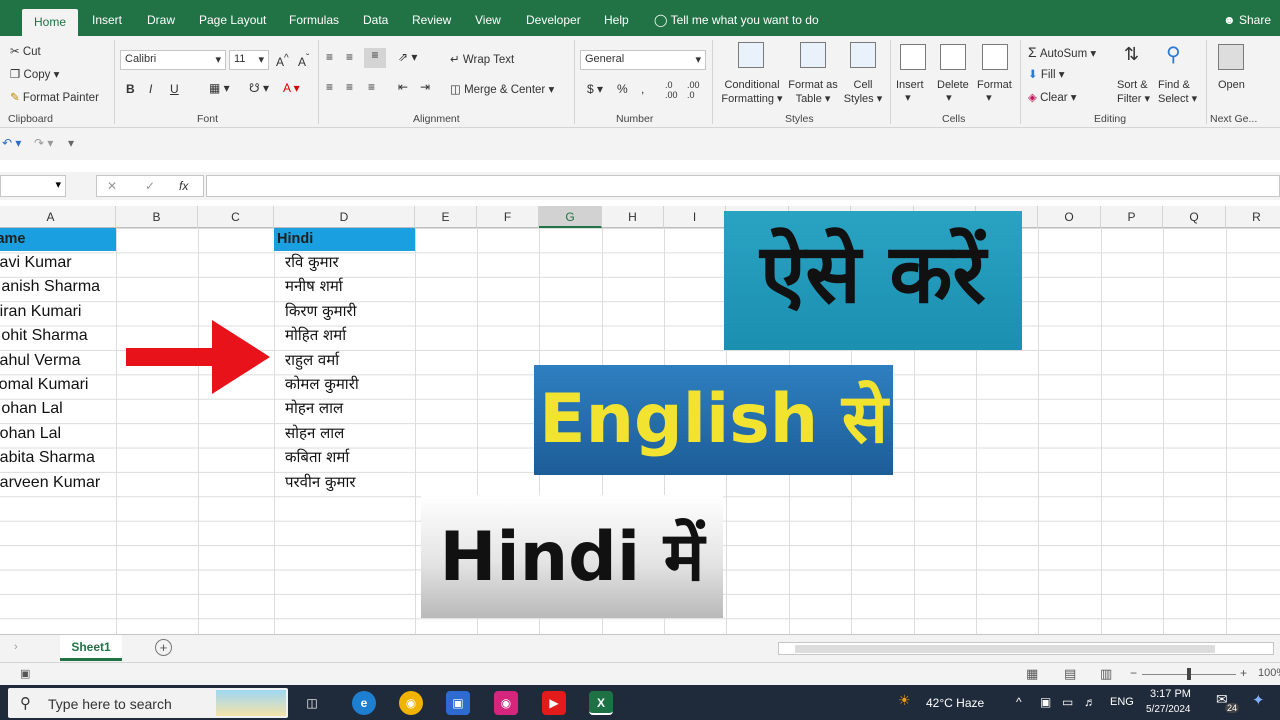 This screenshot has width=1280, height=720. I want to click on column-header-b: B, so click(157, 217).